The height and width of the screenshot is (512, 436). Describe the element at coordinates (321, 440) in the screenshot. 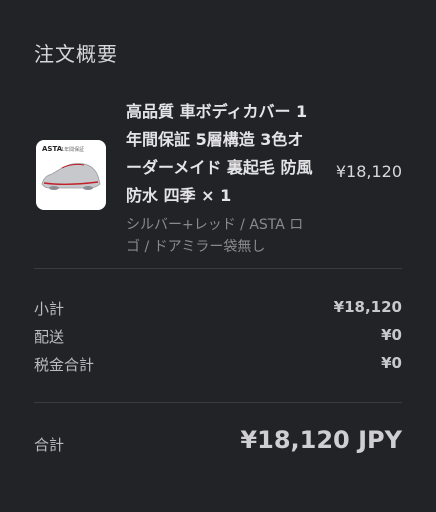

I see `total-value: ¥18,120 JPY` at that location.